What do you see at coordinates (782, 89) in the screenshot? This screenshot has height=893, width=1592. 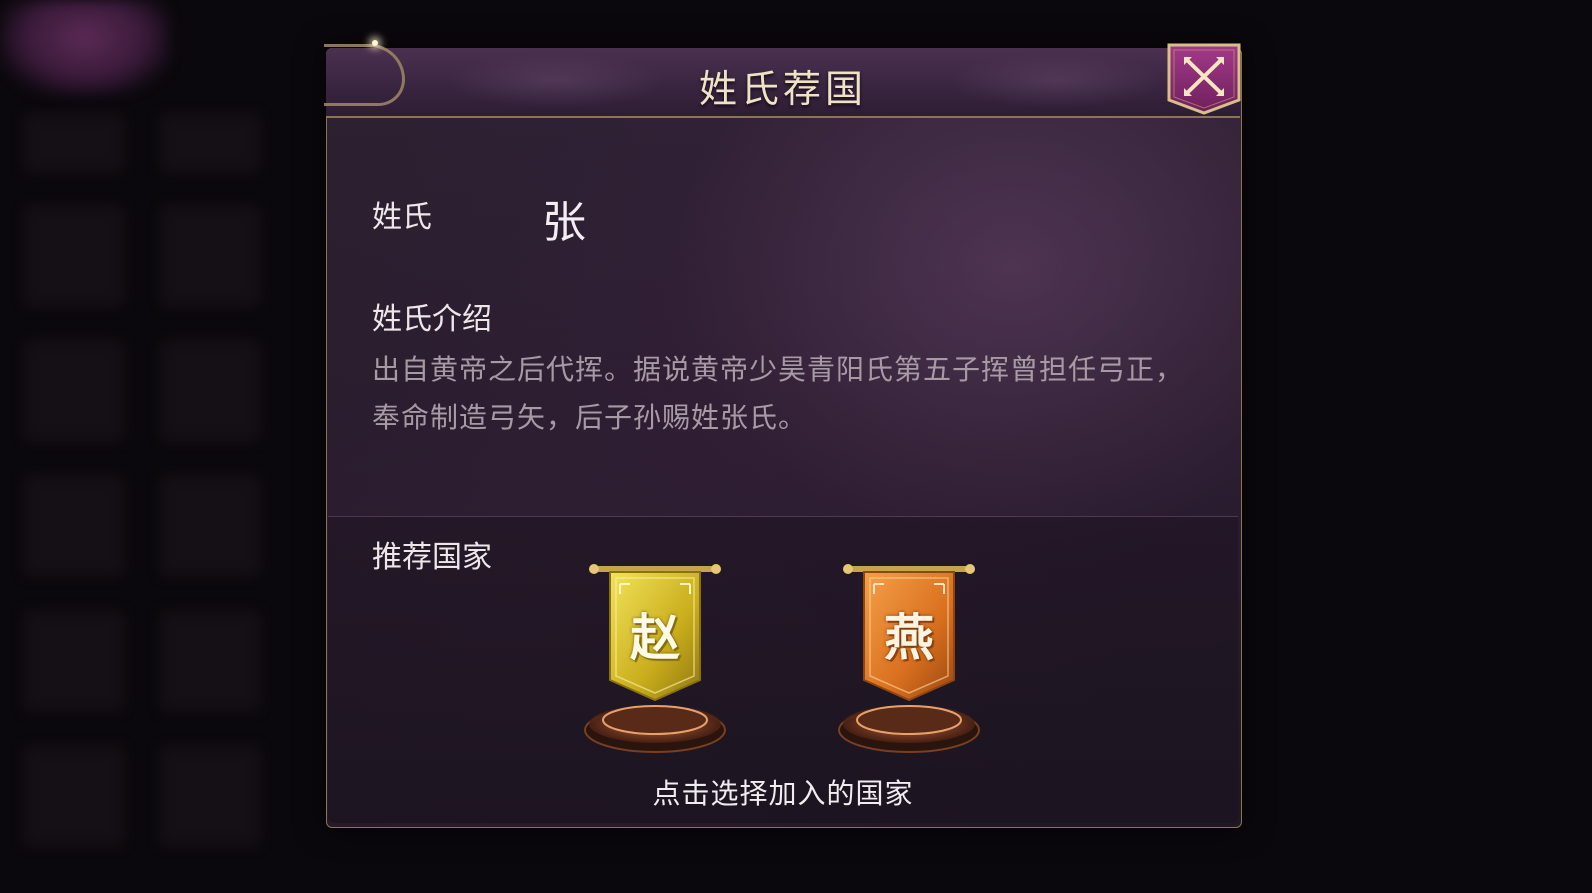 I see `dialog-title: 姓氏荐国` at bounding box center [782, 89].